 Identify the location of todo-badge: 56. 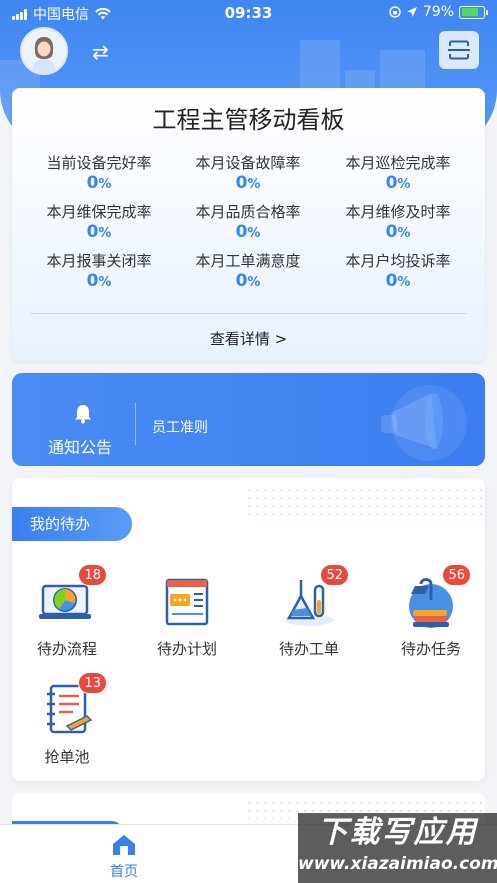
(456, 575).